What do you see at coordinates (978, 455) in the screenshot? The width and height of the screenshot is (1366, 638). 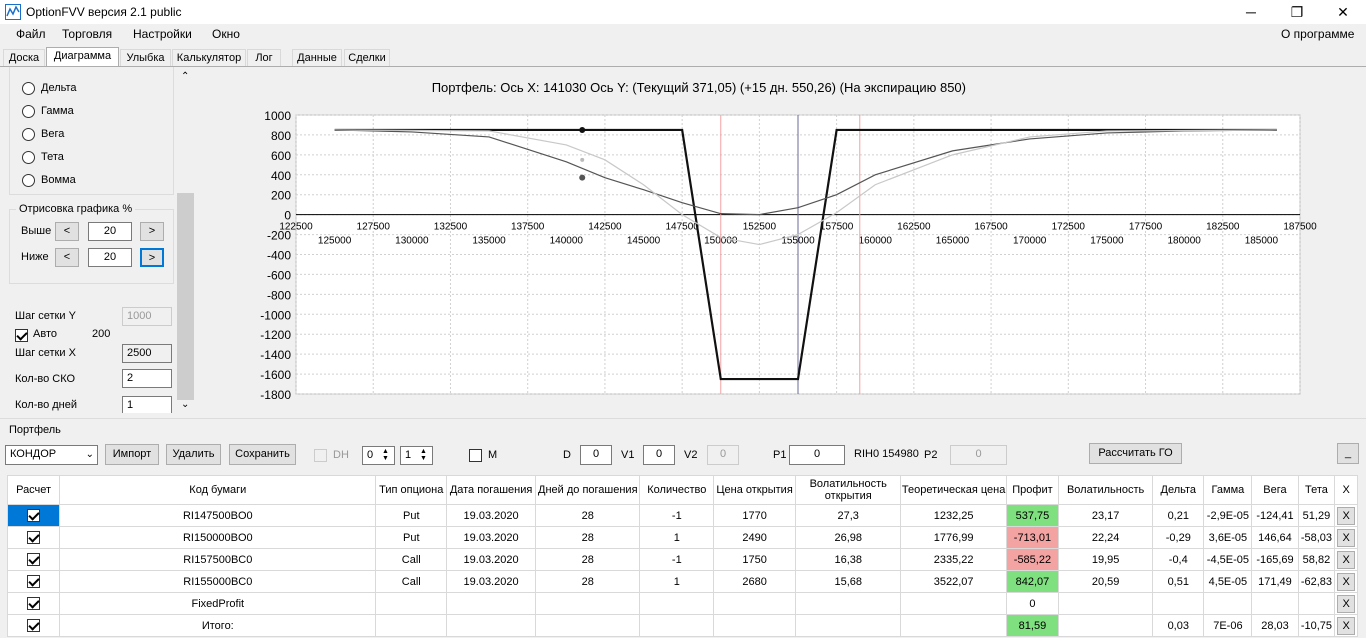 I see `p2-input: 0` at bounding box center [978, 455].